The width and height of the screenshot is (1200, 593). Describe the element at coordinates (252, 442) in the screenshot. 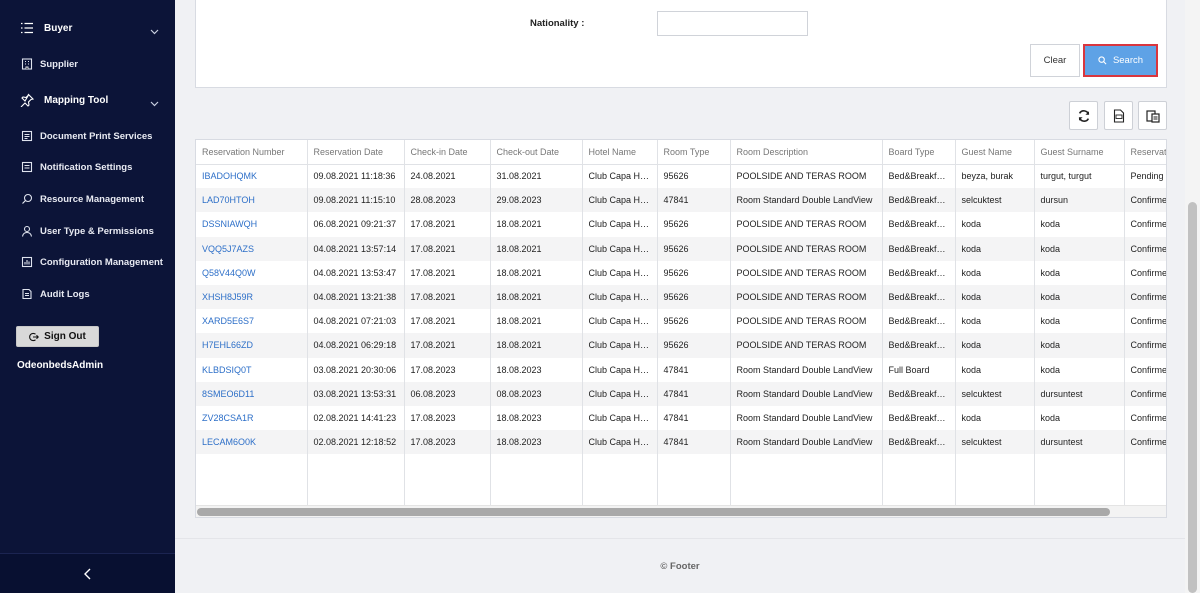

I see `reservation-number-link: LECAM6O0K` at that location.